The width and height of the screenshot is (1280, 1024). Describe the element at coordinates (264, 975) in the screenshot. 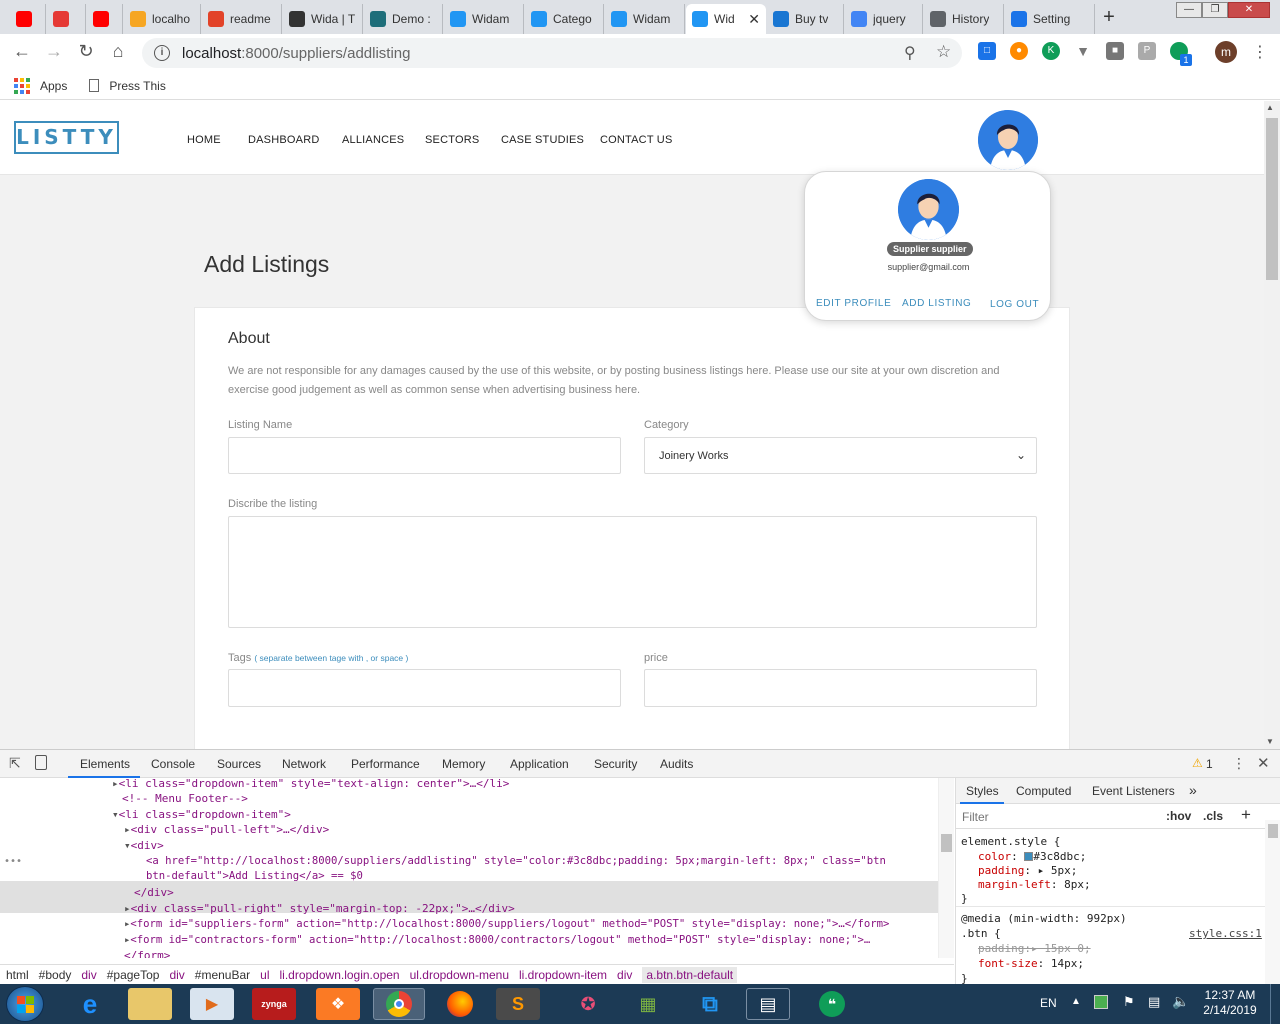

I see `breadcrumb-item: ul` at that location.